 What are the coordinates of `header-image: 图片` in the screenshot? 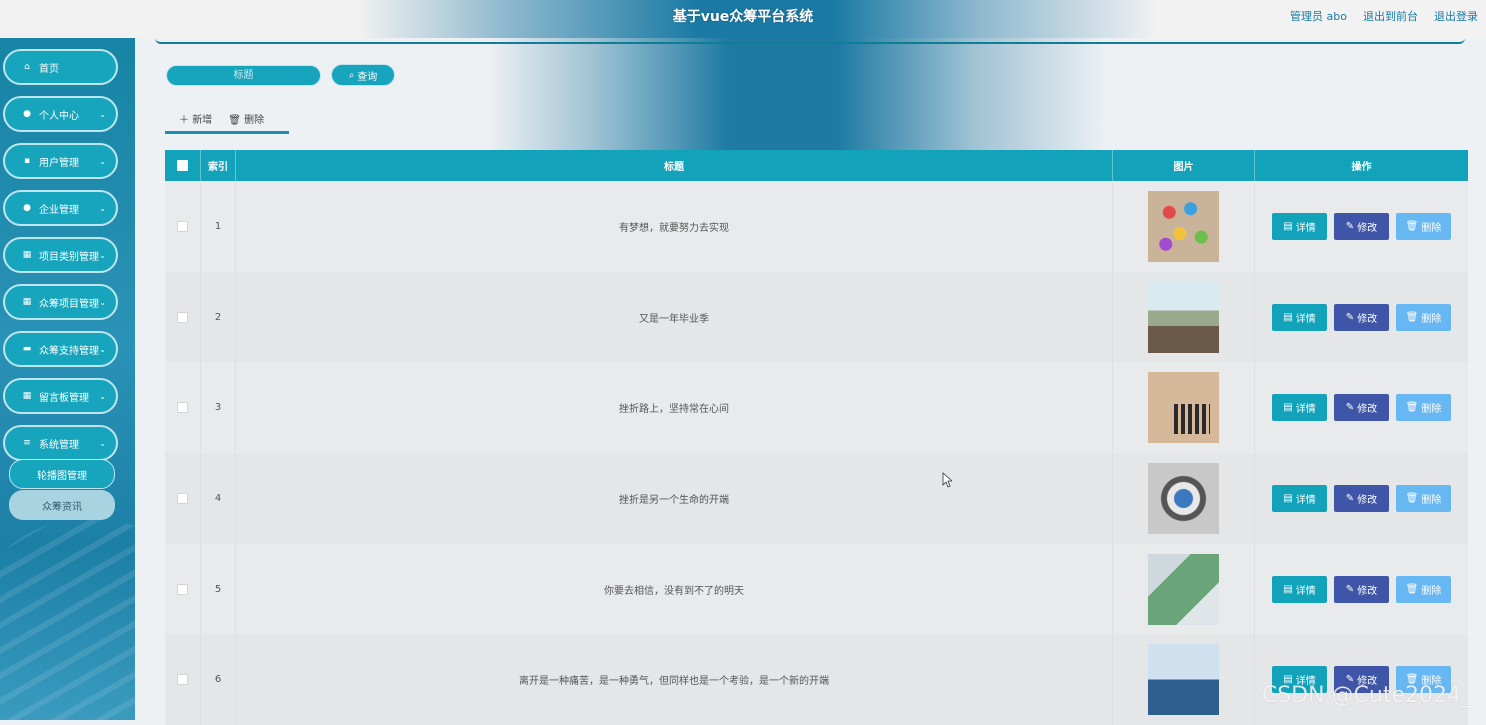 It's located at (1184, 165).